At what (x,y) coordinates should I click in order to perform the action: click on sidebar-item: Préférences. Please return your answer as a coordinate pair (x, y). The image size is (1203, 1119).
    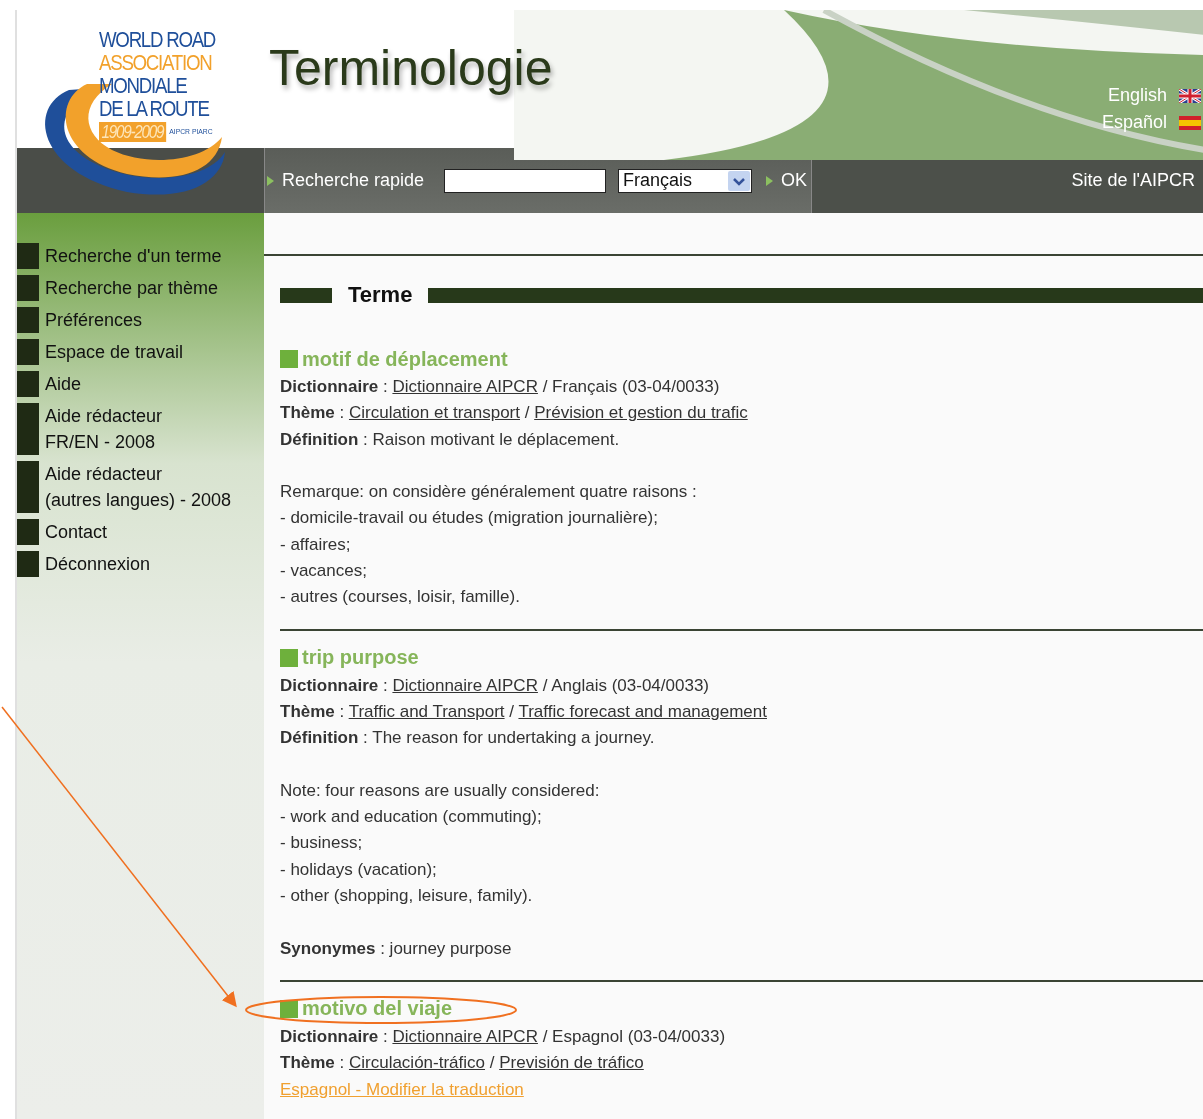
    Looking at the image, I should click on (94, 320).